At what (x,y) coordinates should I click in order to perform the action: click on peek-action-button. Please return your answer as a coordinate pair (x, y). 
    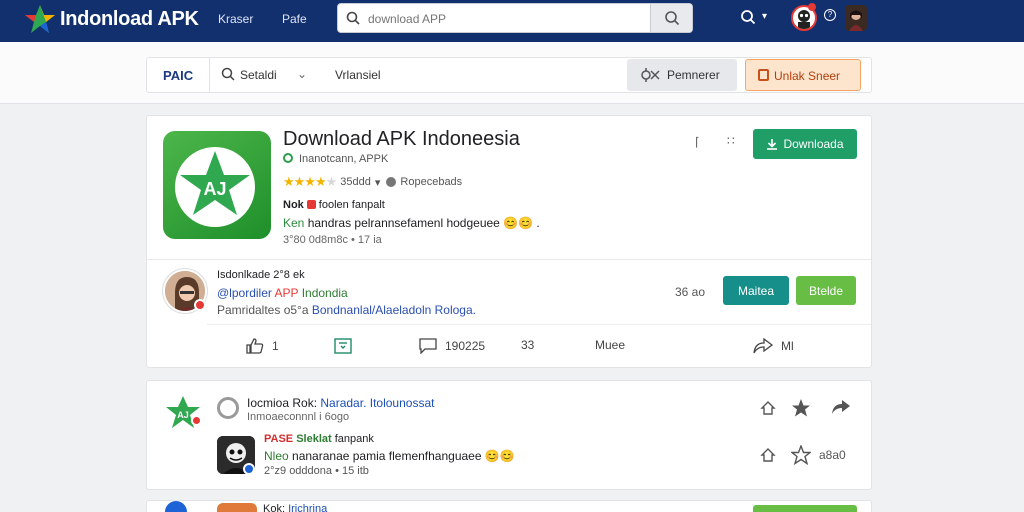
    Looking at the image, I should click on (805, 508).